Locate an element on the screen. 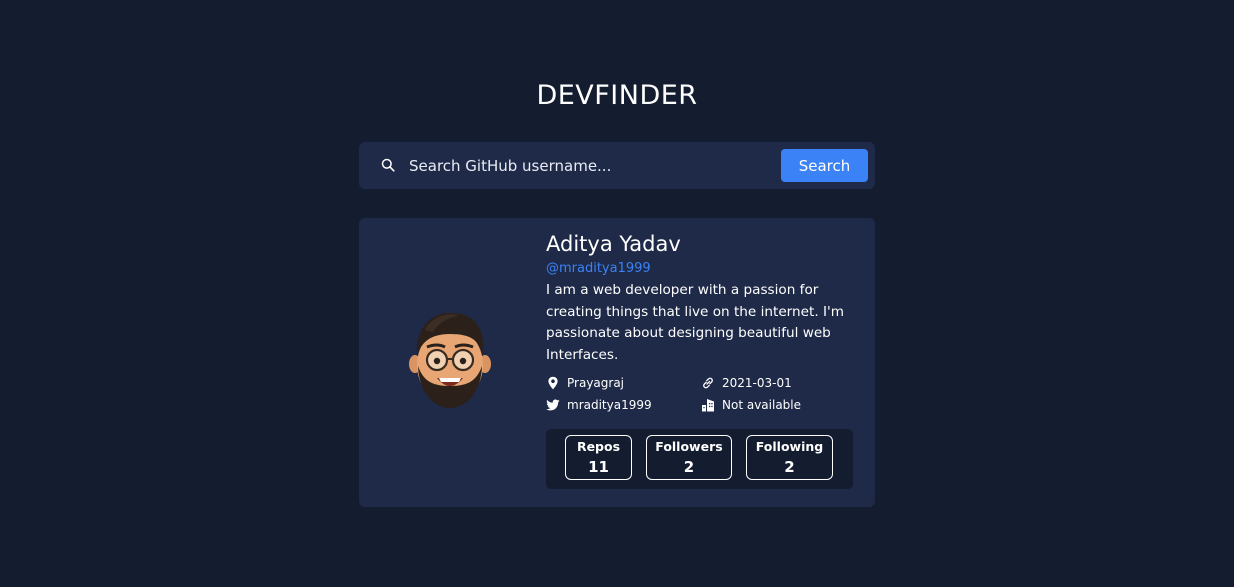  search-bar: Search is located at coordinates (617, 165).